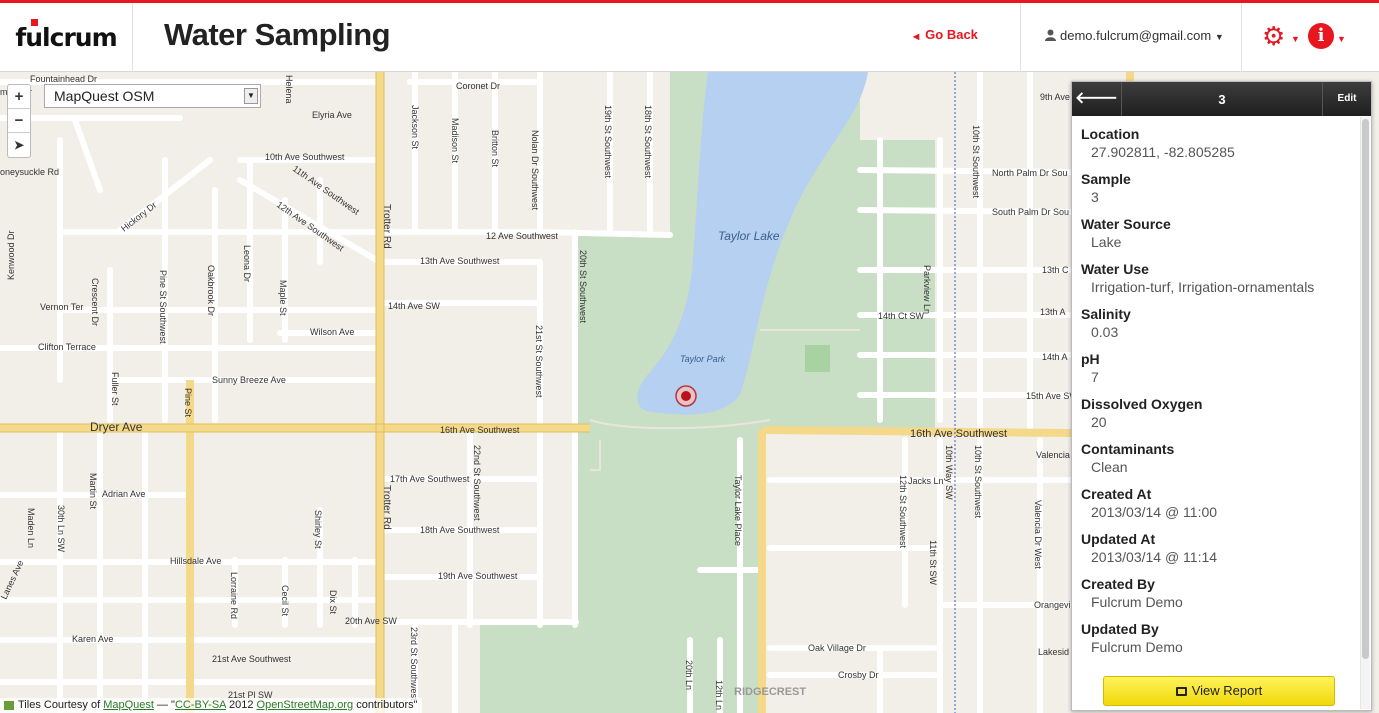  Describe the element at coordinates (583, 287) in the screenshot. I see `map-label: 20th St Southwest` at that location.